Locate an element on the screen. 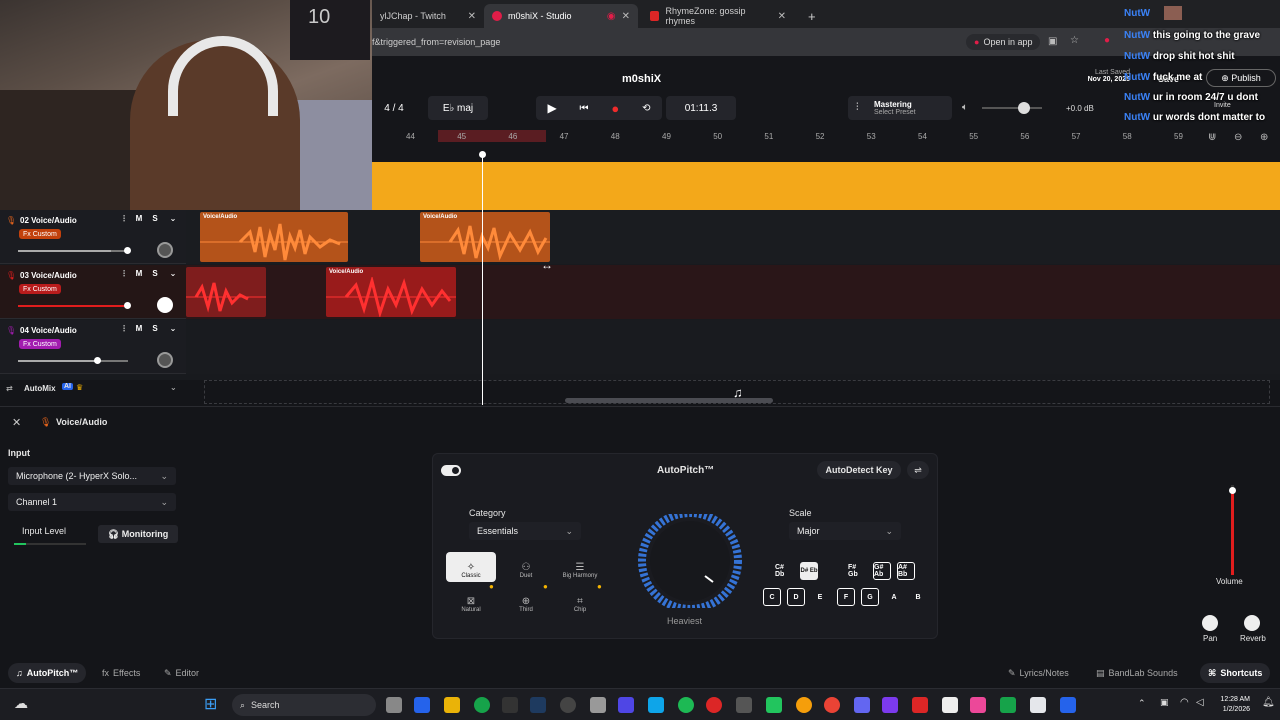 This screenshot has width=1280, height=720. input-device-select: Microphone (2- HyperX Solo... ⌄ is located at coordinates (92, 476).